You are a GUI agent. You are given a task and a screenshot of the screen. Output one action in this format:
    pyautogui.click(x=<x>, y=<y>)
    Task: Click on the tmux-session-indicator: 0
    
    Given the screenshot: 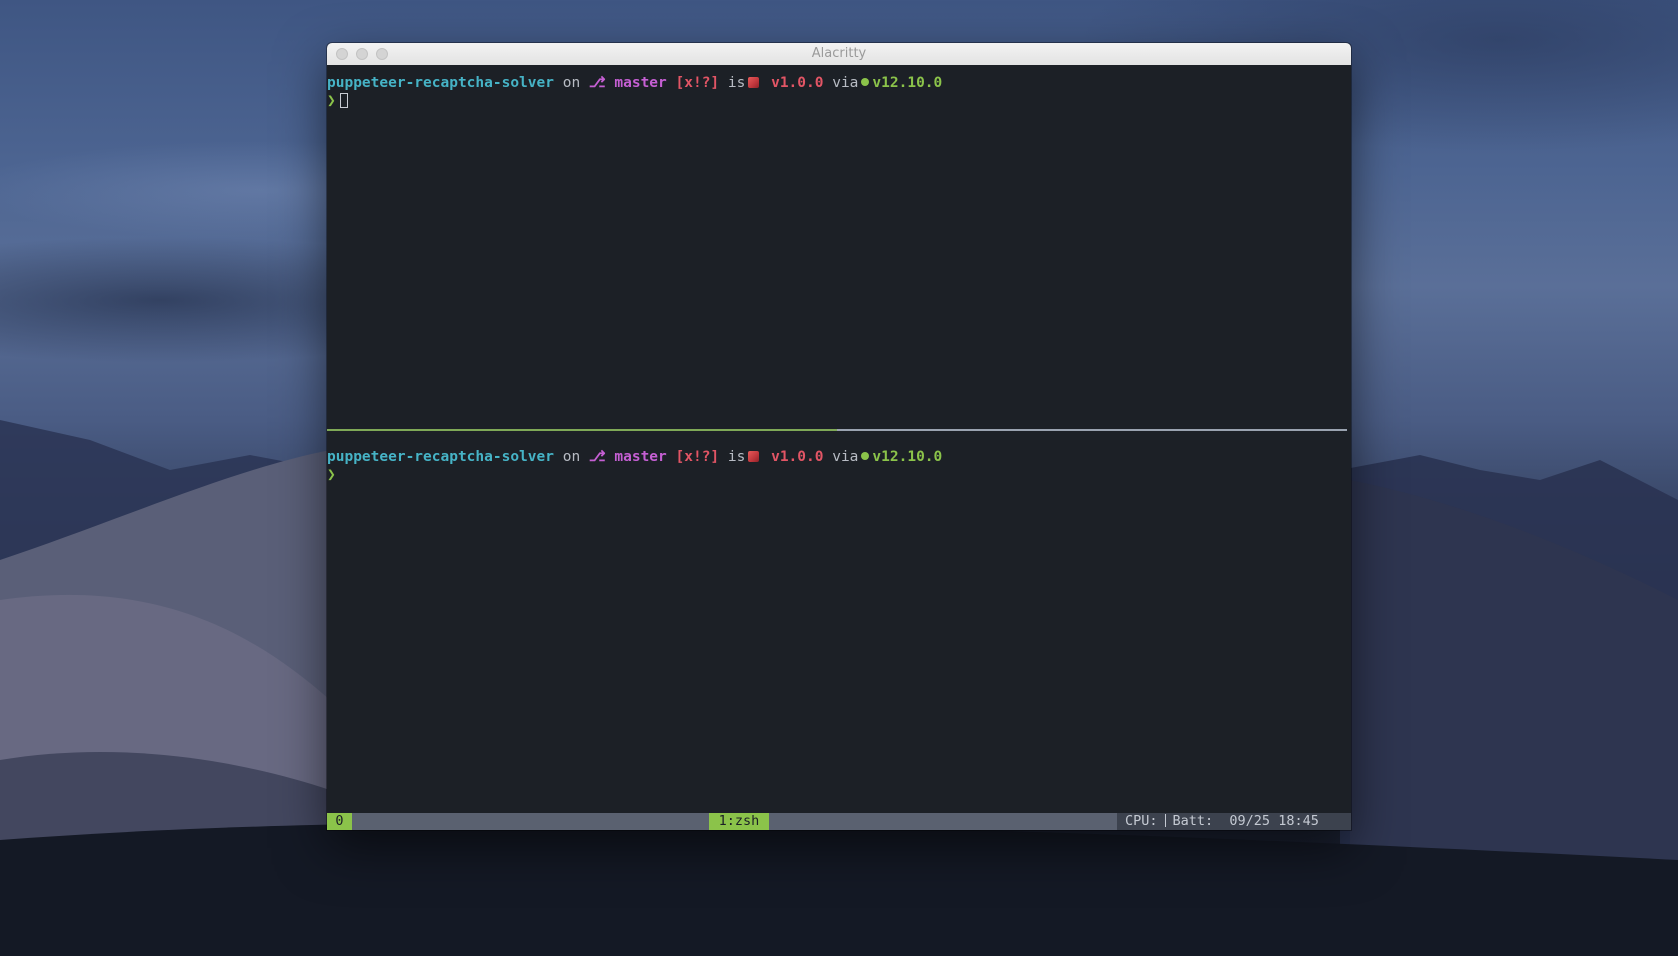 What is the action you would take?
    pyautogui.click(x=339, y=821)
    